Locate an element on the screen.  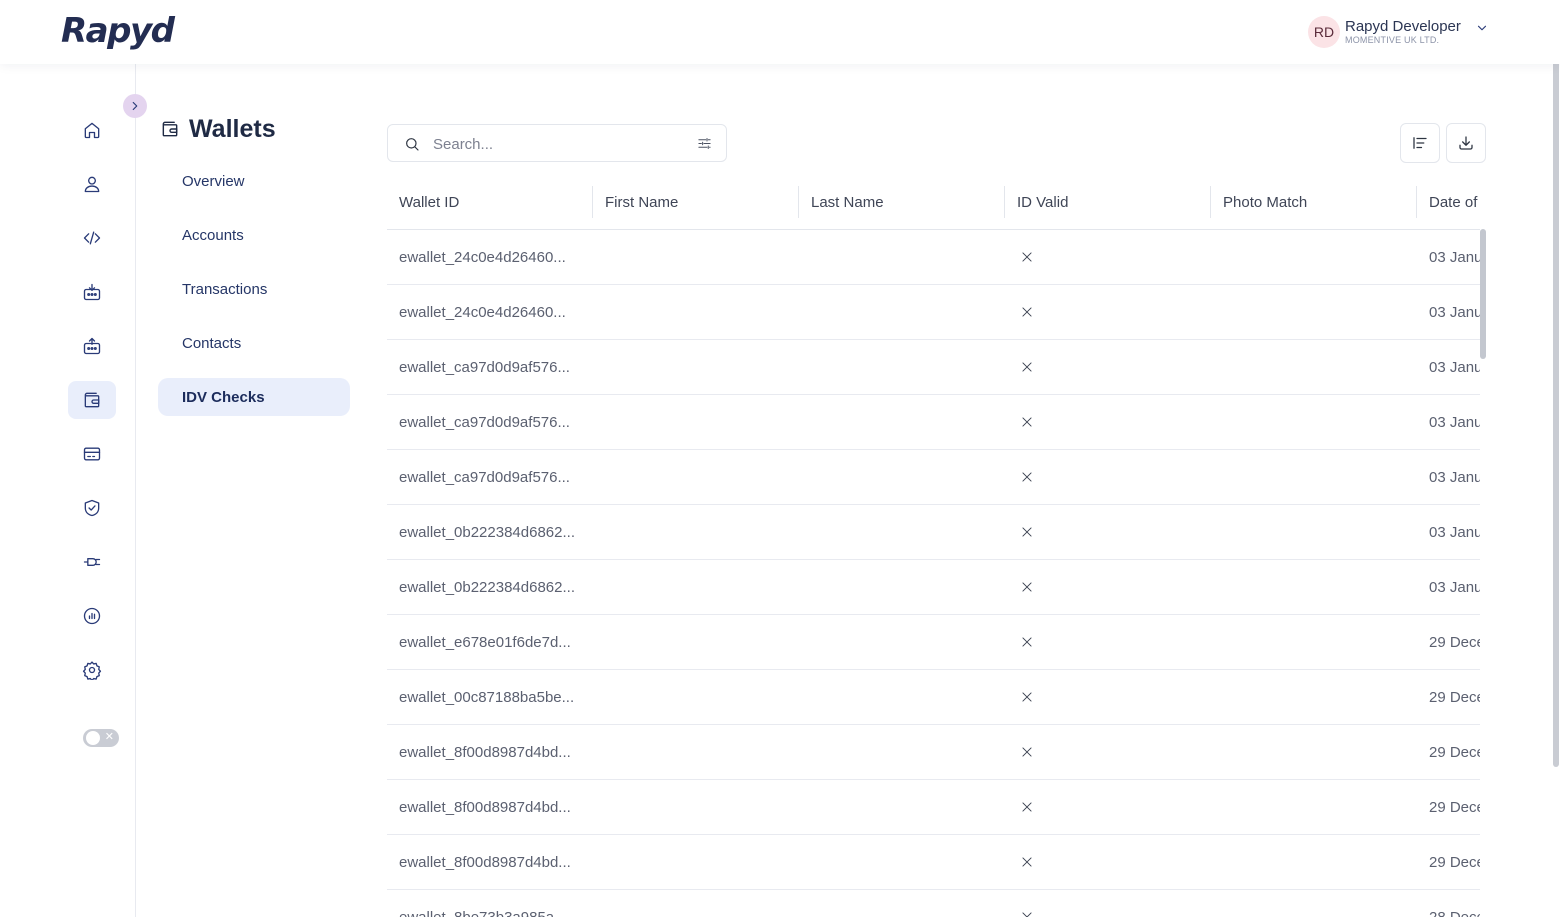
column-label: First Name is located at coordinates (642, 202).